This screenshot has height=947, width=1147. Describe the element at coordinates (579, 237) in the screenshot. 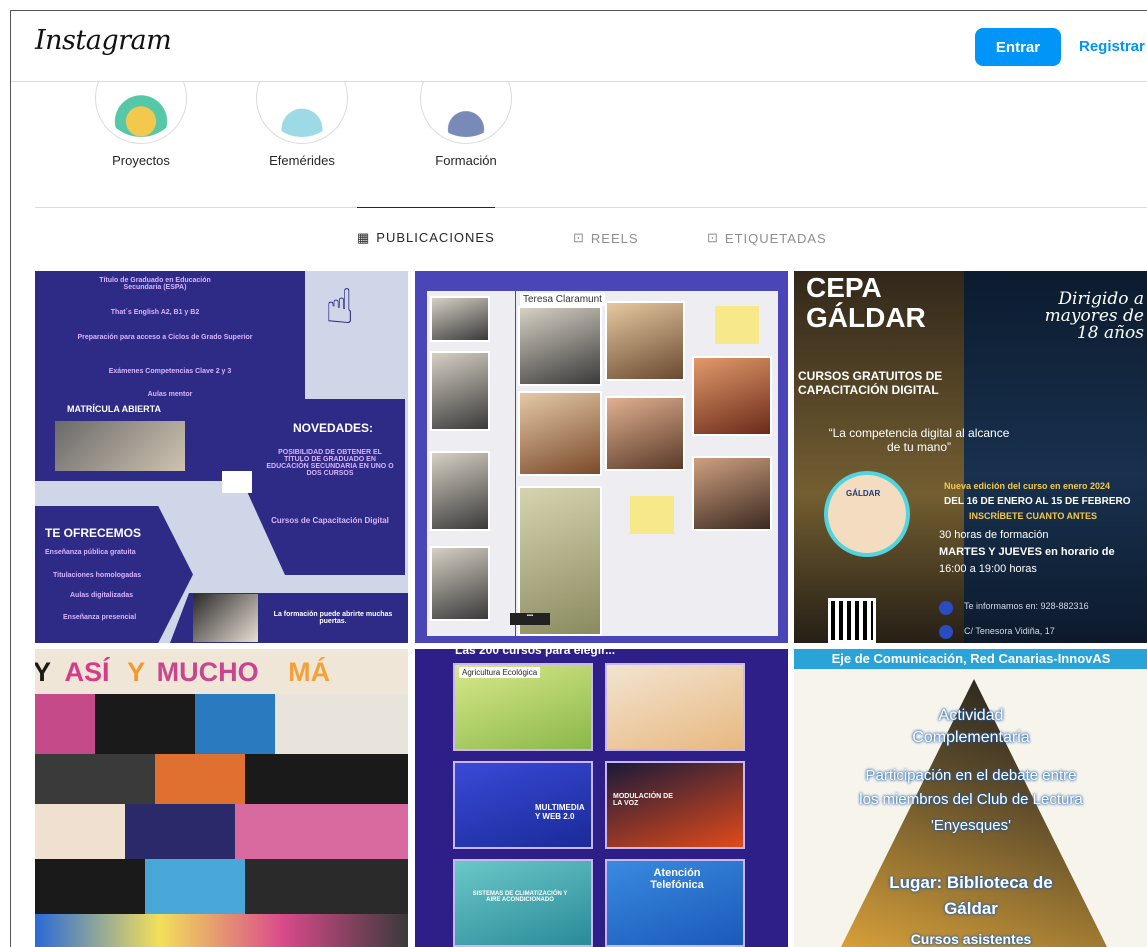

I see `reels-icon: ⊡` at that location.